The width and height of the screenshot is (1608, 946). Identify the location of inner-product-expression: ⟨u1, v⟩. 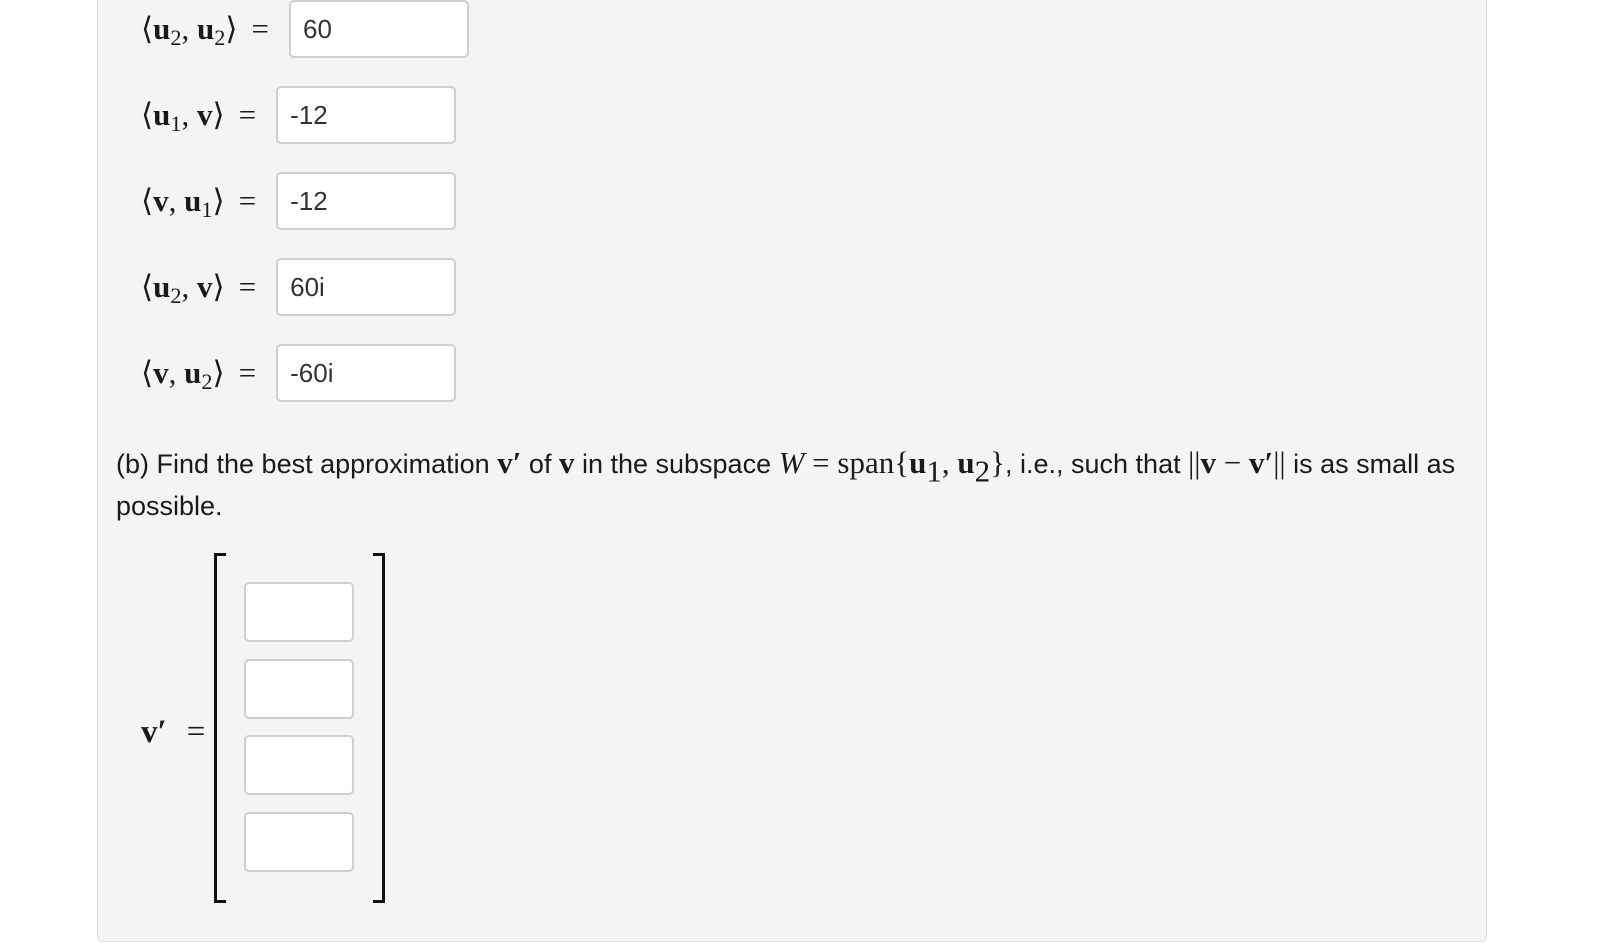
(183, 117).